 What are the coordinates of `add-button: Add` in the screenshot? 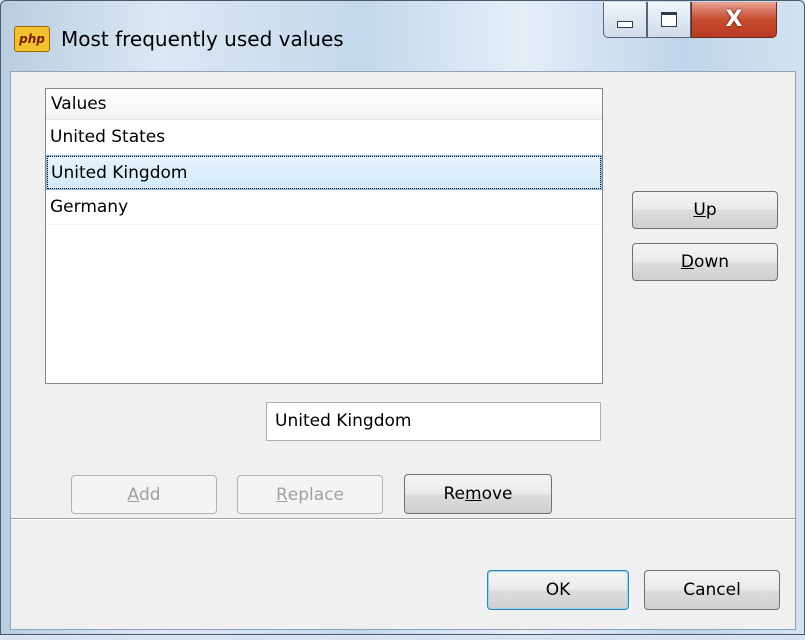 It's located at (144, 494).